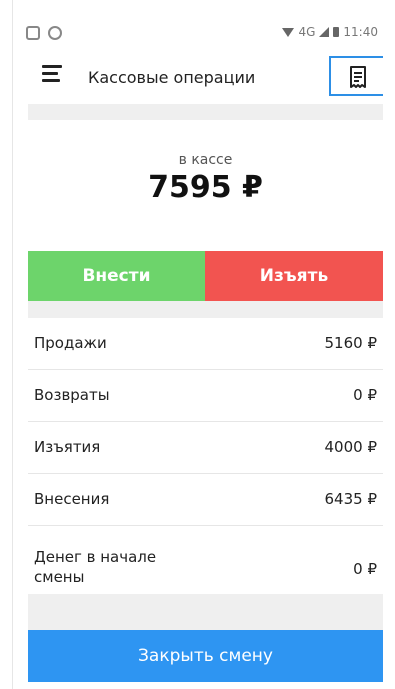  I want to click on receipt-icon, so click(358, 77).